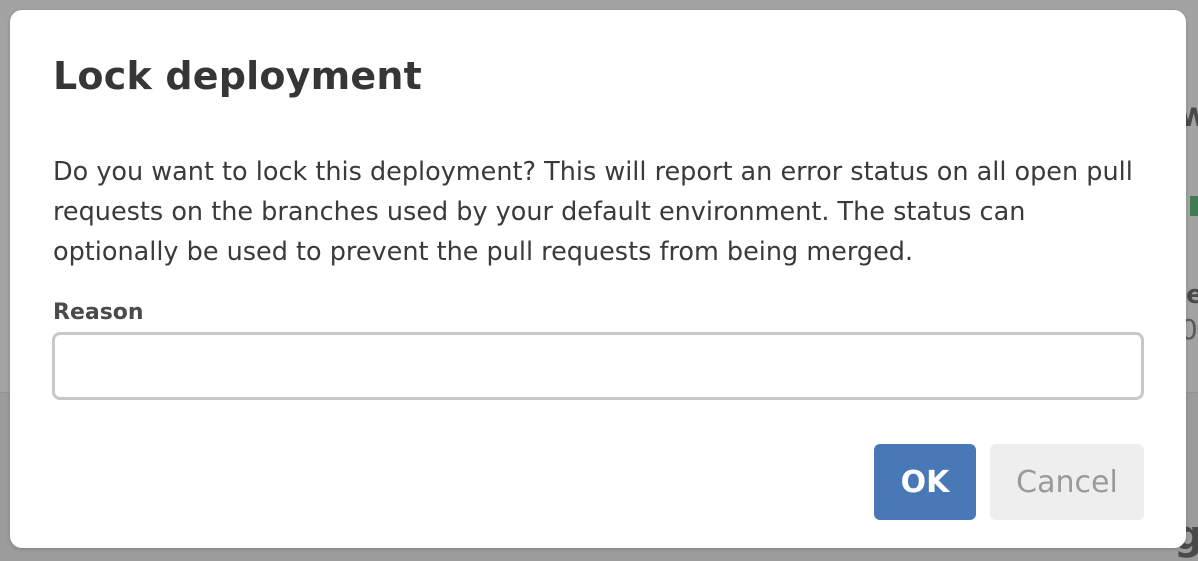  I want to click on cancel-button: Cancel, so click(1067, 482).